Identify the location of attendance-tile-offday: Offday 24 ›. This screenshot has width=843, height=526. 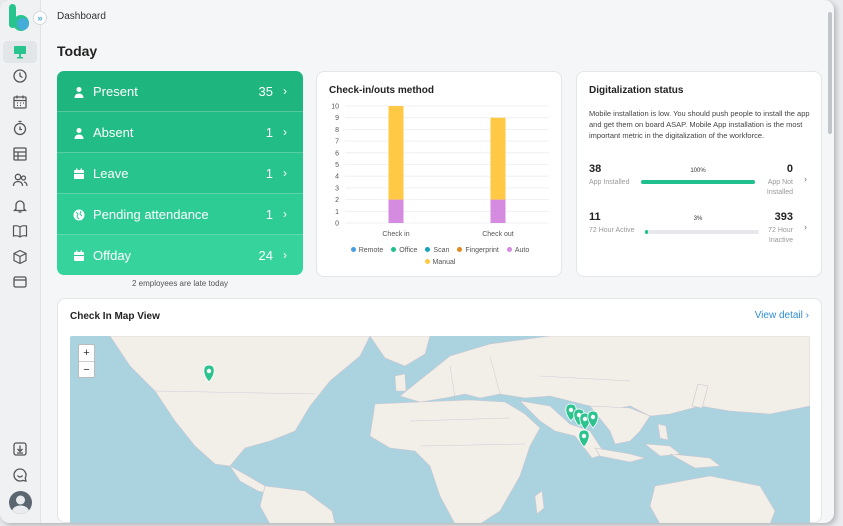
(180, 255).